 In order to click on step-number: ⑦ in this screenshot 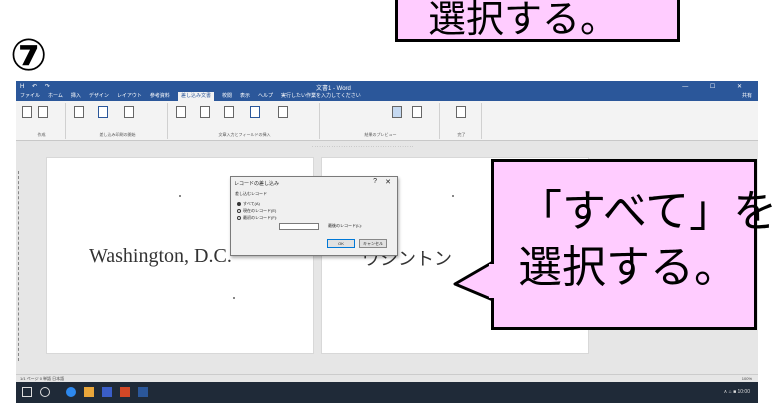, I will do `click(29, 55)`.